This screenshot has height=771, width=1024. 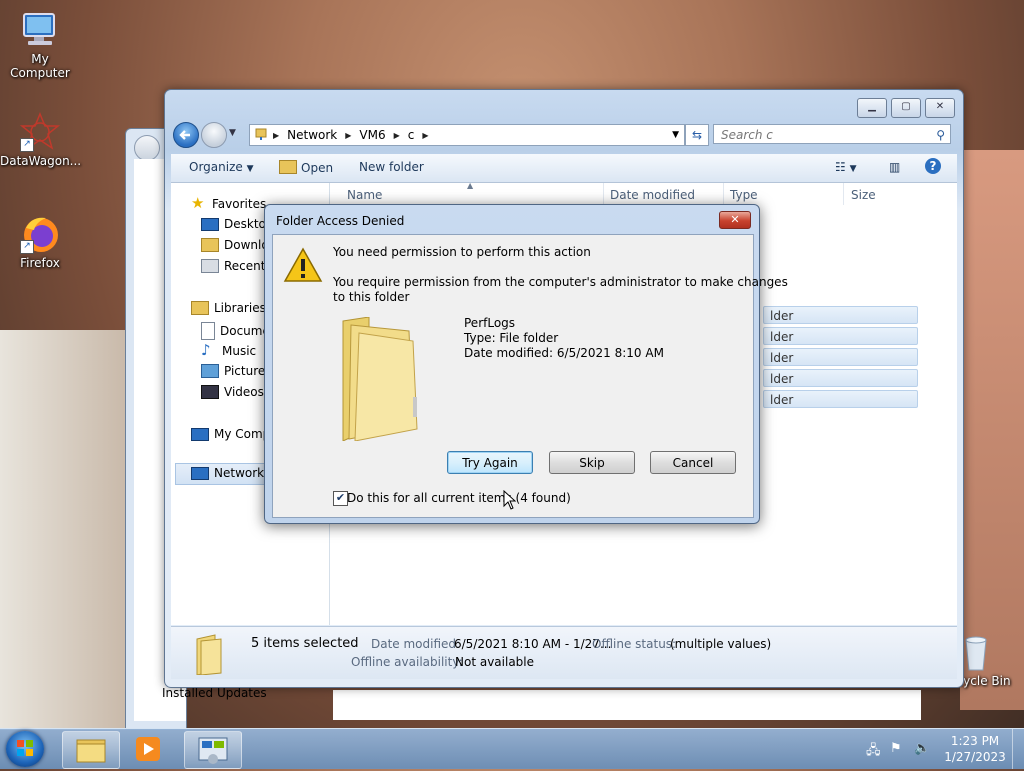 I want to click on taskbar-control-panel-button, so click(x=213, y=750).